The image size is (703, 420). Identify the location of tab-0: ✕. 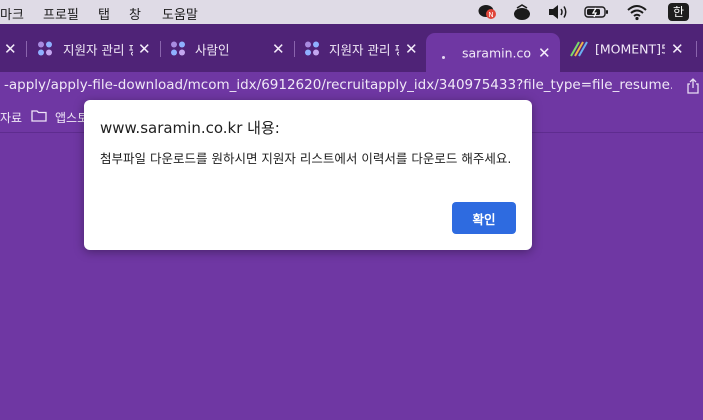
(12, 49).